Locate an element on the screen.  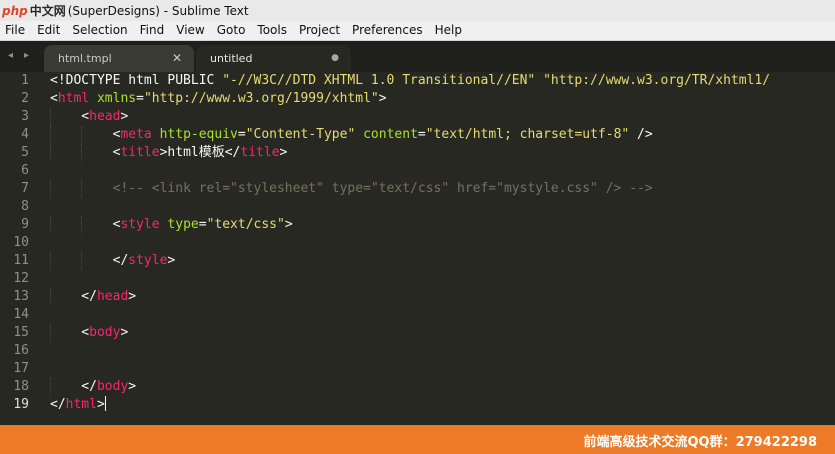
code-line: <head> is located at coordinates (442, 117).